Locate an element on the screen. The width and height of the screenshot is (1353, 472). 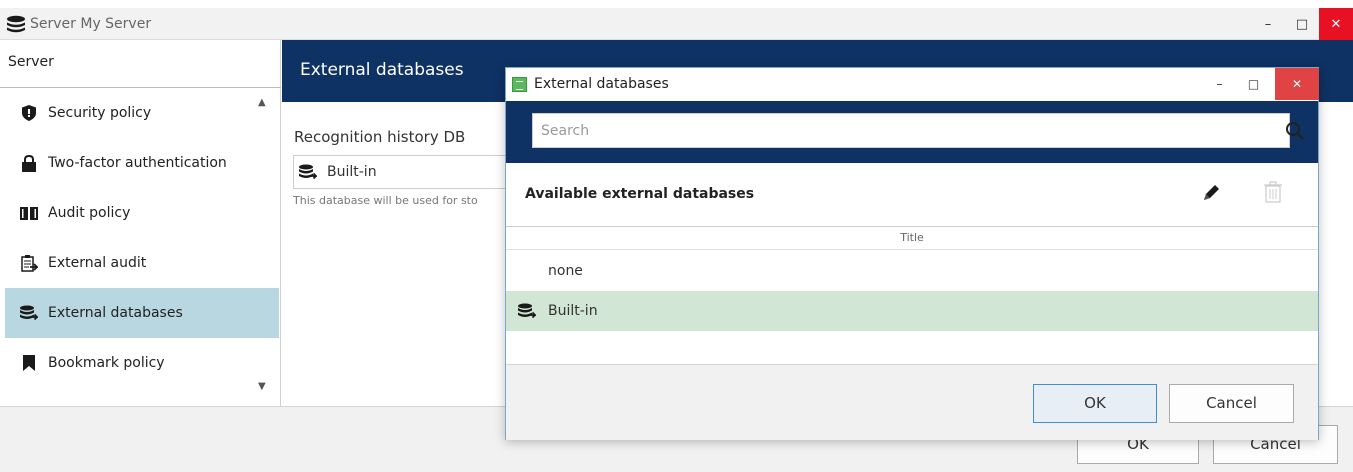
dialog-cancel-button: Cancel is located at coordinates (1231, 403).